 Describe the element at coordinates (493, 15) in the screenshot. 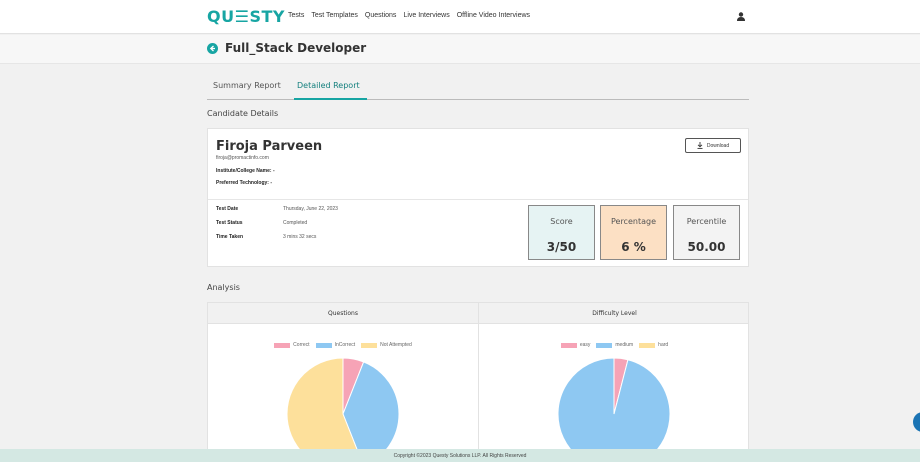

I see `nav-offline-video-interviews: Offline Video Interviews` at that location.